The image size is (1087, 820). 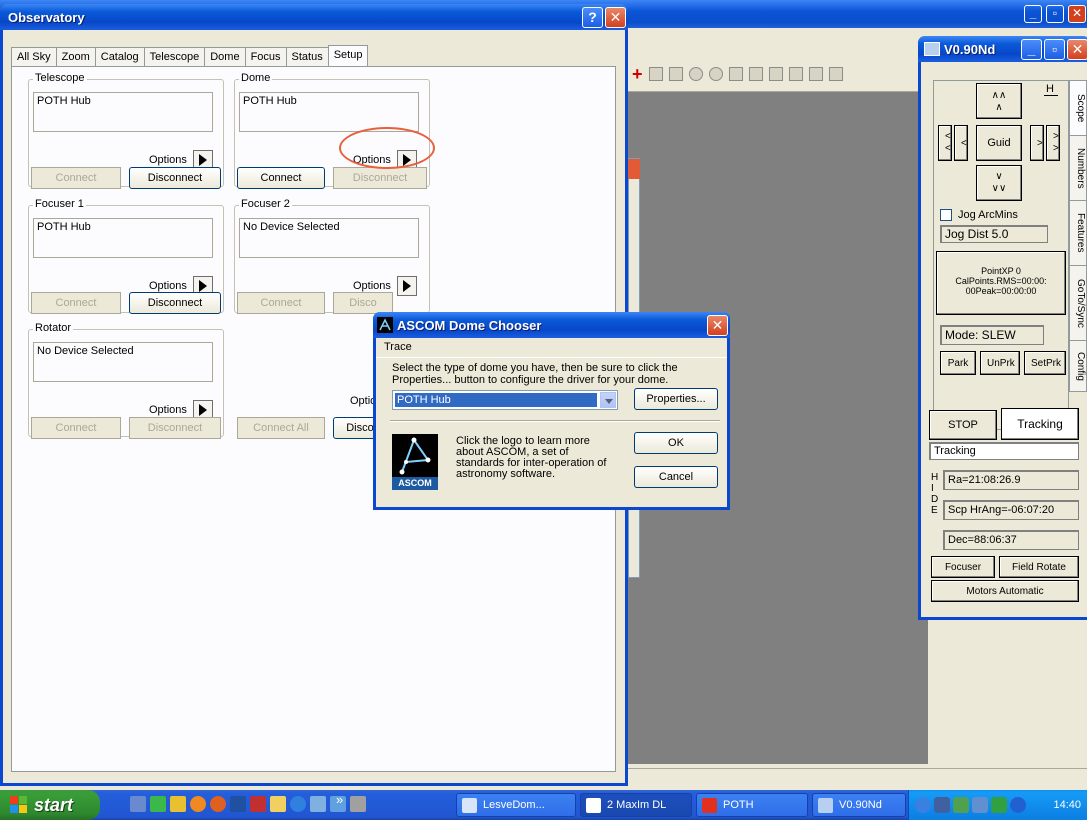 What do you see at coordinates (1039, 567) in the screenshot?
I see `field-rotate-button: Field Rotate` at bounding box center [1039, 567].